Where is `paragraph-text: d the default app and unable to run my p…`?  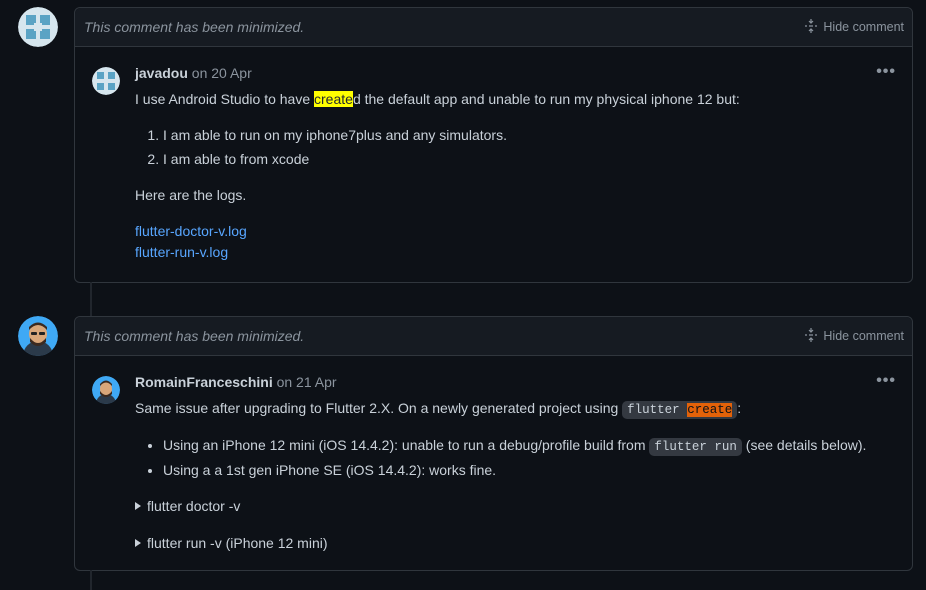 paragraph-text: d the default app and unable to run my p… is located at coordinates (546, 99).